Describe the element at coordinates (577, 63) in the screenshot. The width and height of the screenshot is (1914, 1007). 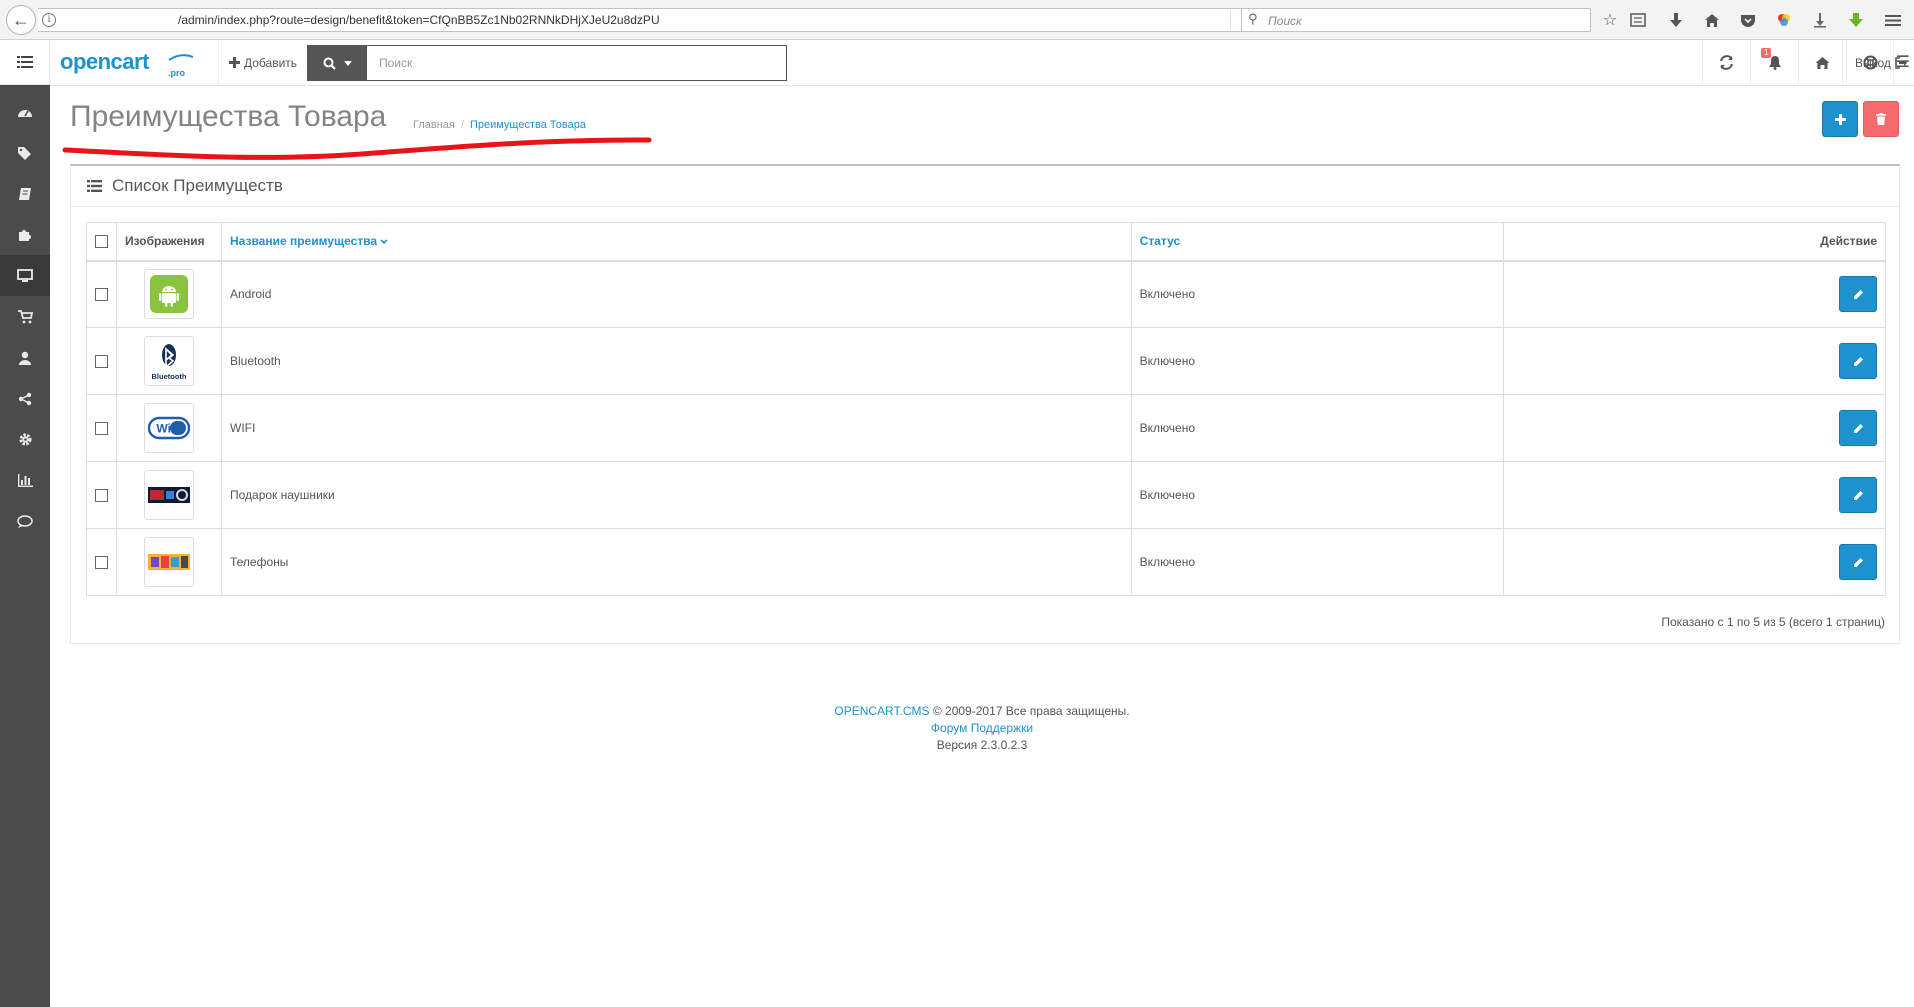
I see `admin-search-input` at that location.